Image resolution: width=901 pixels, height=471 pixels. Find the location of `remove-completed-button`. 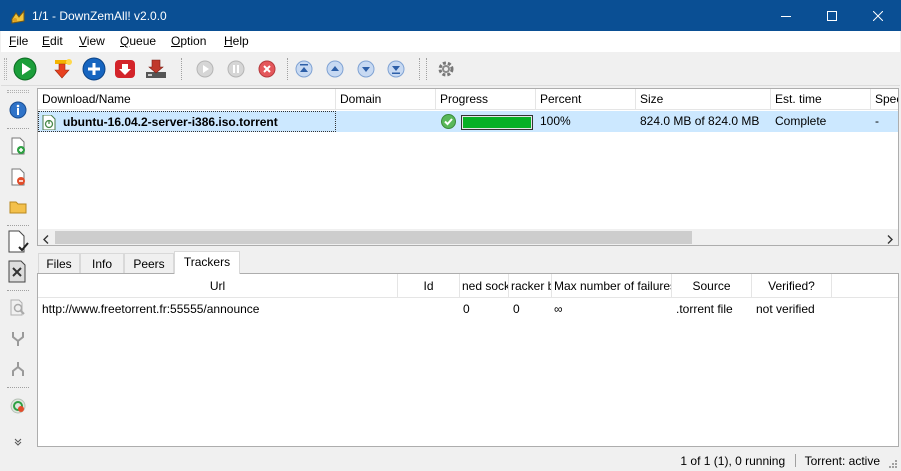

remove-completed-button is located at coordinates (18, 272).